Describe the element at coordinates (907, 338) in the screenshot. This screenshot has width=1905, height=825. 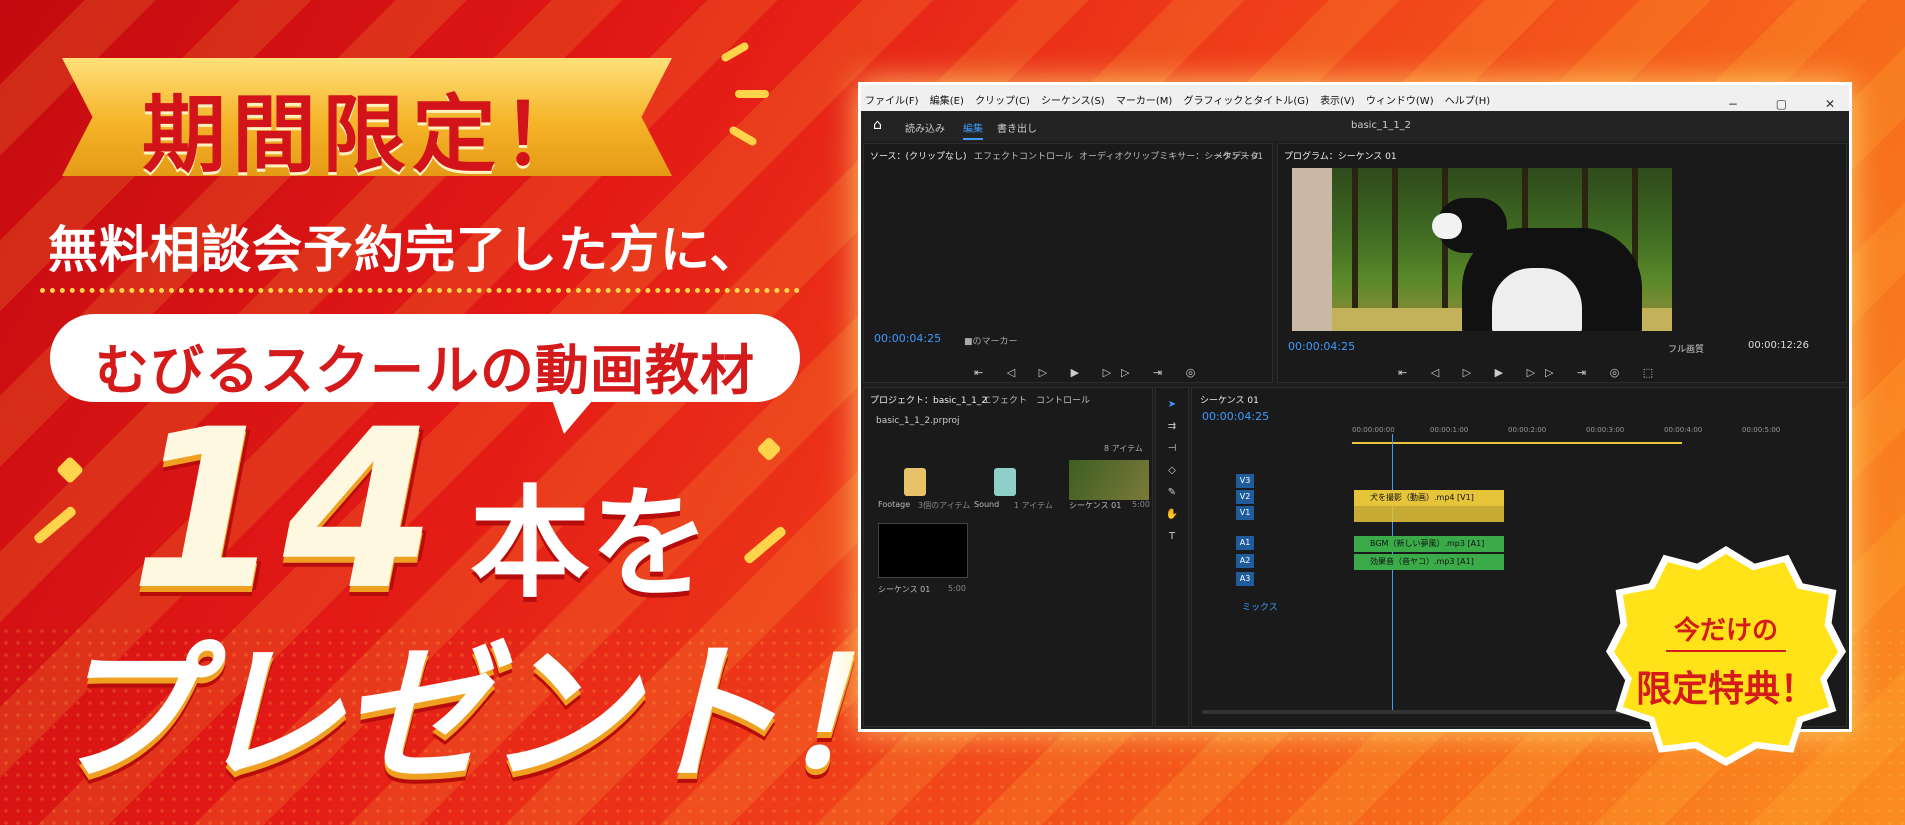
I see `source-timecode: 00:00:04:25` at that location.